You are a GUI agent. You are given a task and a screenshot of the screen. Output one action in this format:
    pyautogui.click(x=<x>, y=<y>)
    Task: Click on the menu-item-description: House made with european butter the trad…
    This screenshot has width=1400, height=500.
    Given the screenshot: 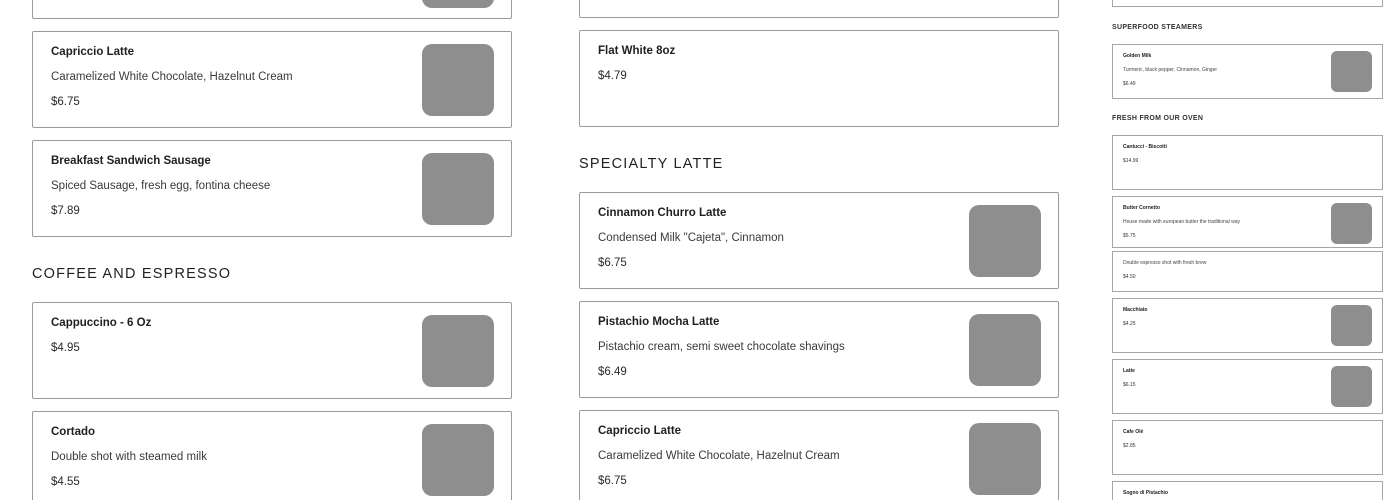 What is the action you would take?
    pyautogui.click(x=1182, y=222)
    